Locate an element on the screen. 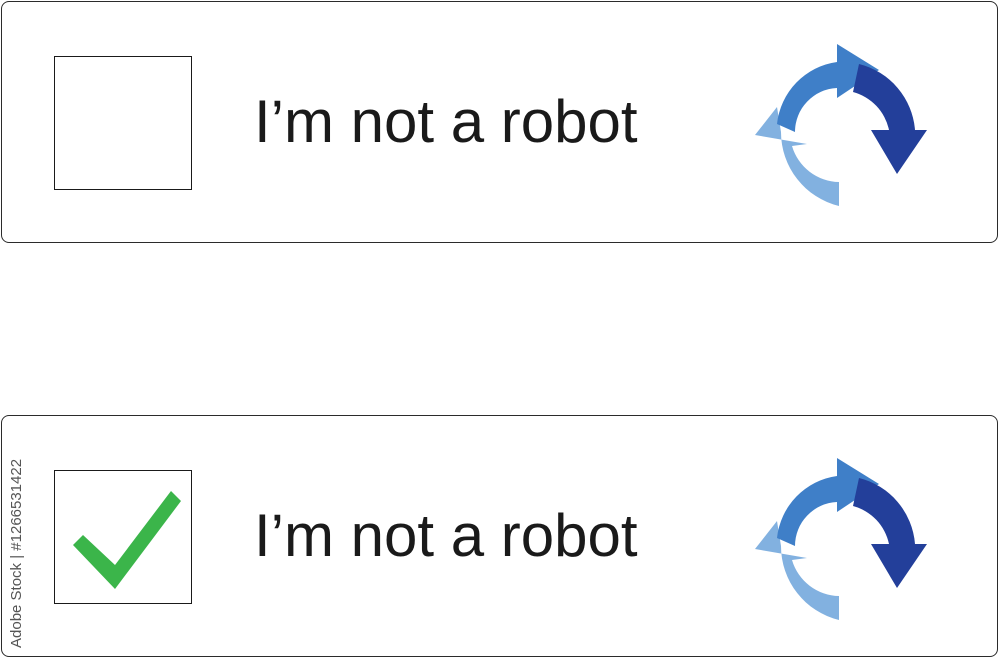  captcha-checkbox-checked is located at coordinates (123, 537).